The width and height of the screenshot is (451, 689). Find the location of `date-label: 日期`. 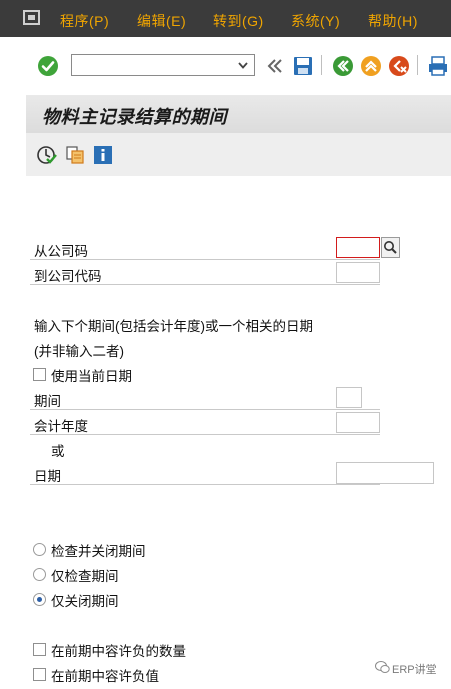

date-label: 日期 is located at coordinates (47, 476).